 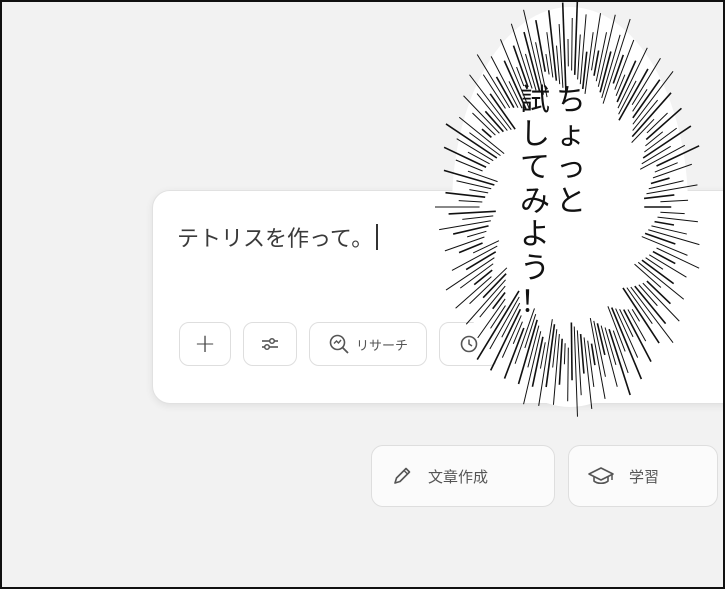 I want to click on speech-char: う, so click(x=535, y=268).